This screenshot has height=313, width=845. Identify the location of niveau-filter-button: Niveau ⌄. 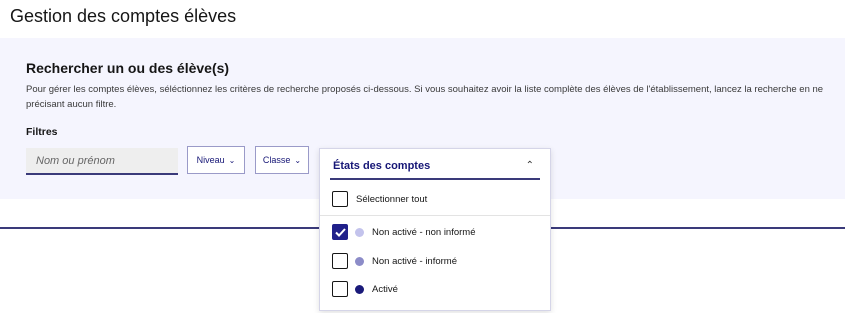
(216, 160).